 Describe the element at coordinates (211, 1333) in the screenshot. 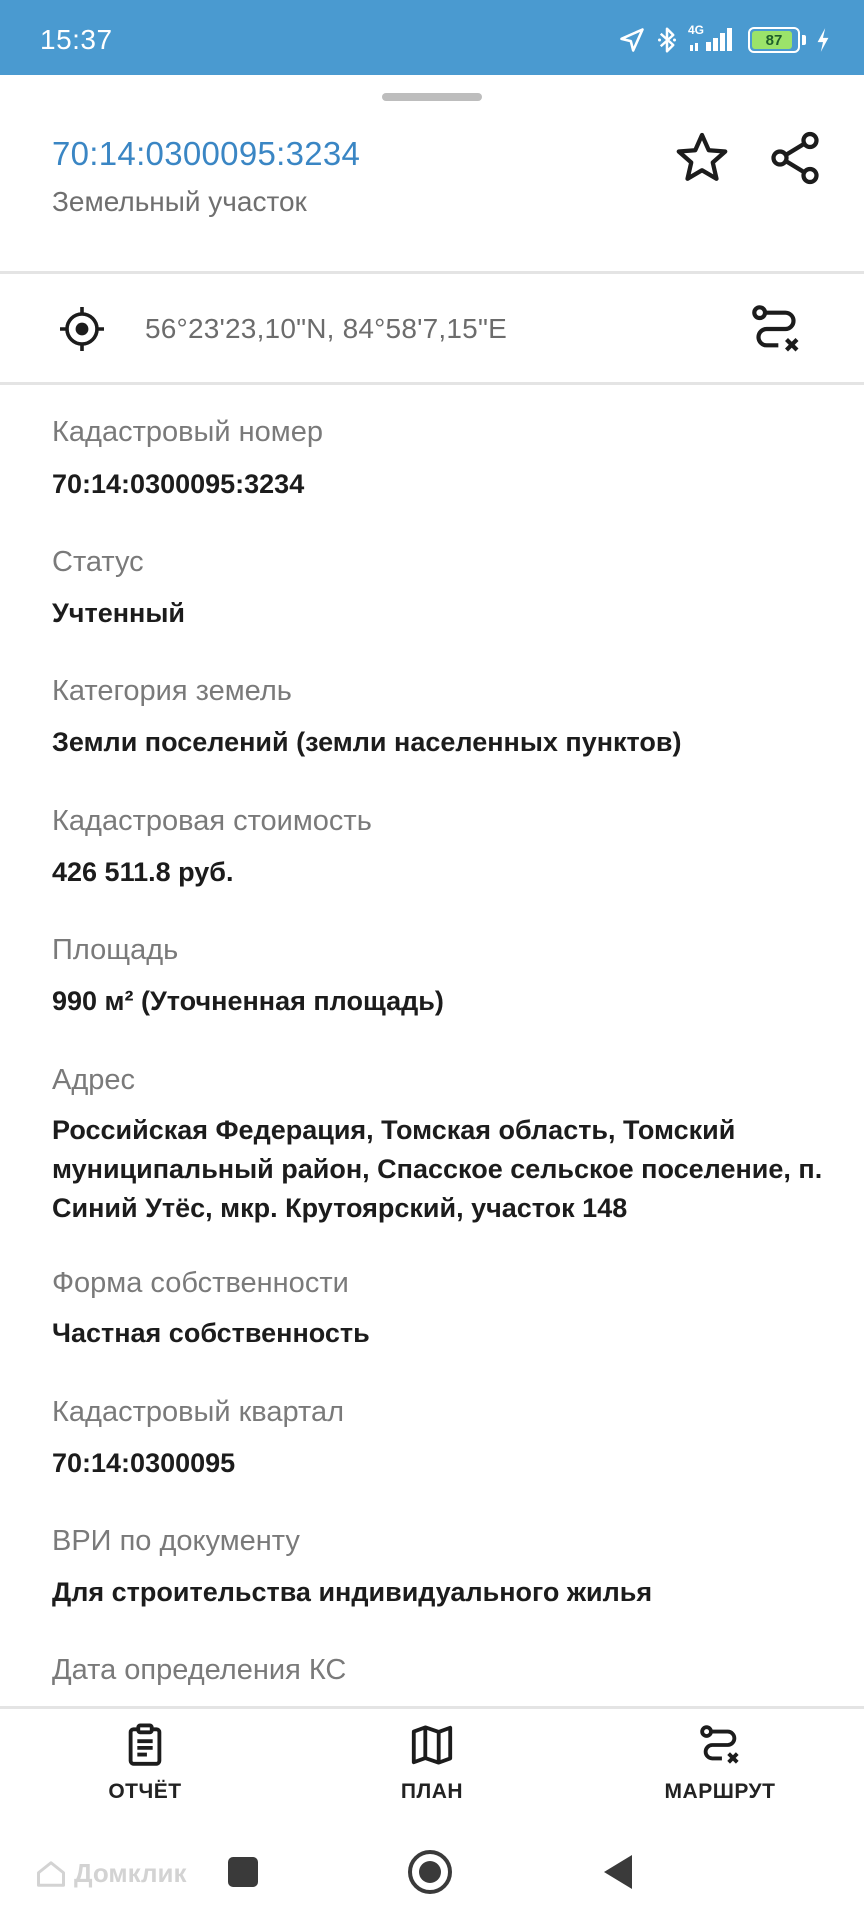

I see `field-value: Частная собственность` at that location.